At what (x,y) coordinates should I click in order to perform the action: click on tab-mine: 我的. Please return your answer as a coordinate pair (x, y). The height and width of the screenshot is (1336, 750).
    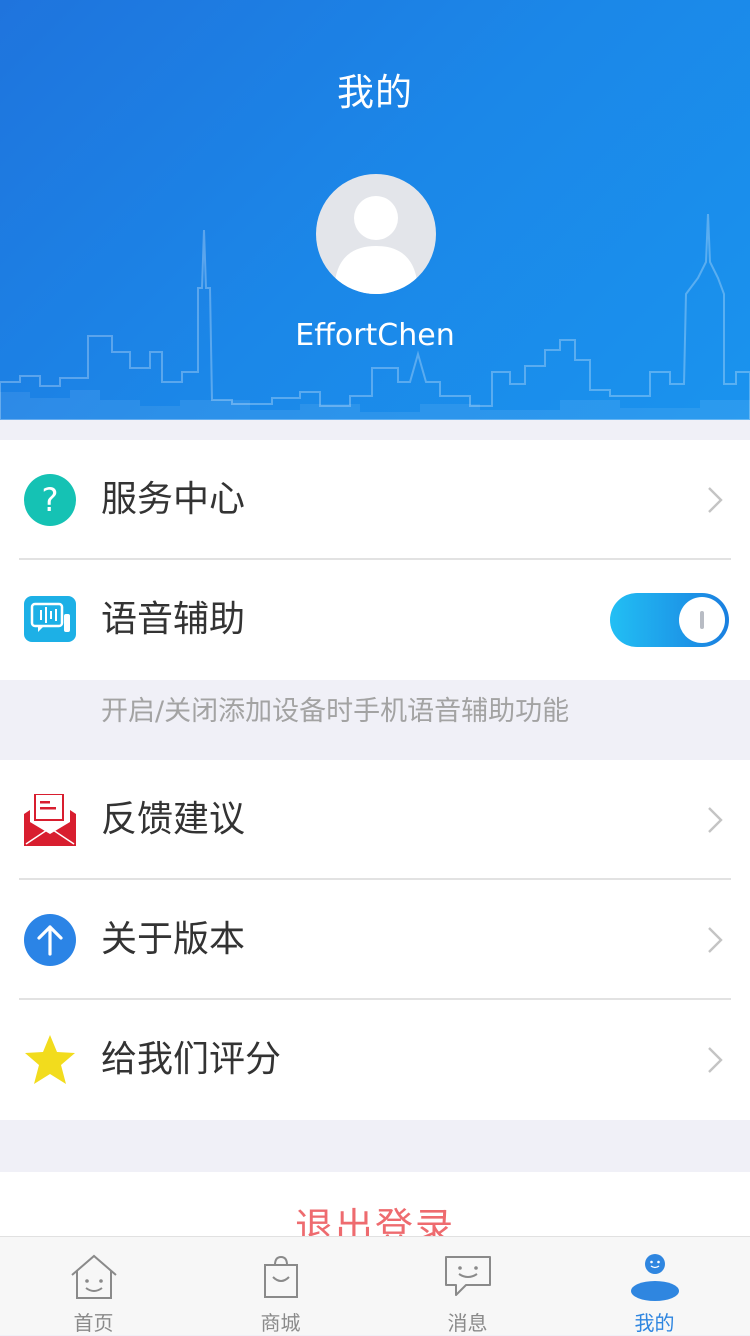
    Looking at the image, I should click on (654, 1286).